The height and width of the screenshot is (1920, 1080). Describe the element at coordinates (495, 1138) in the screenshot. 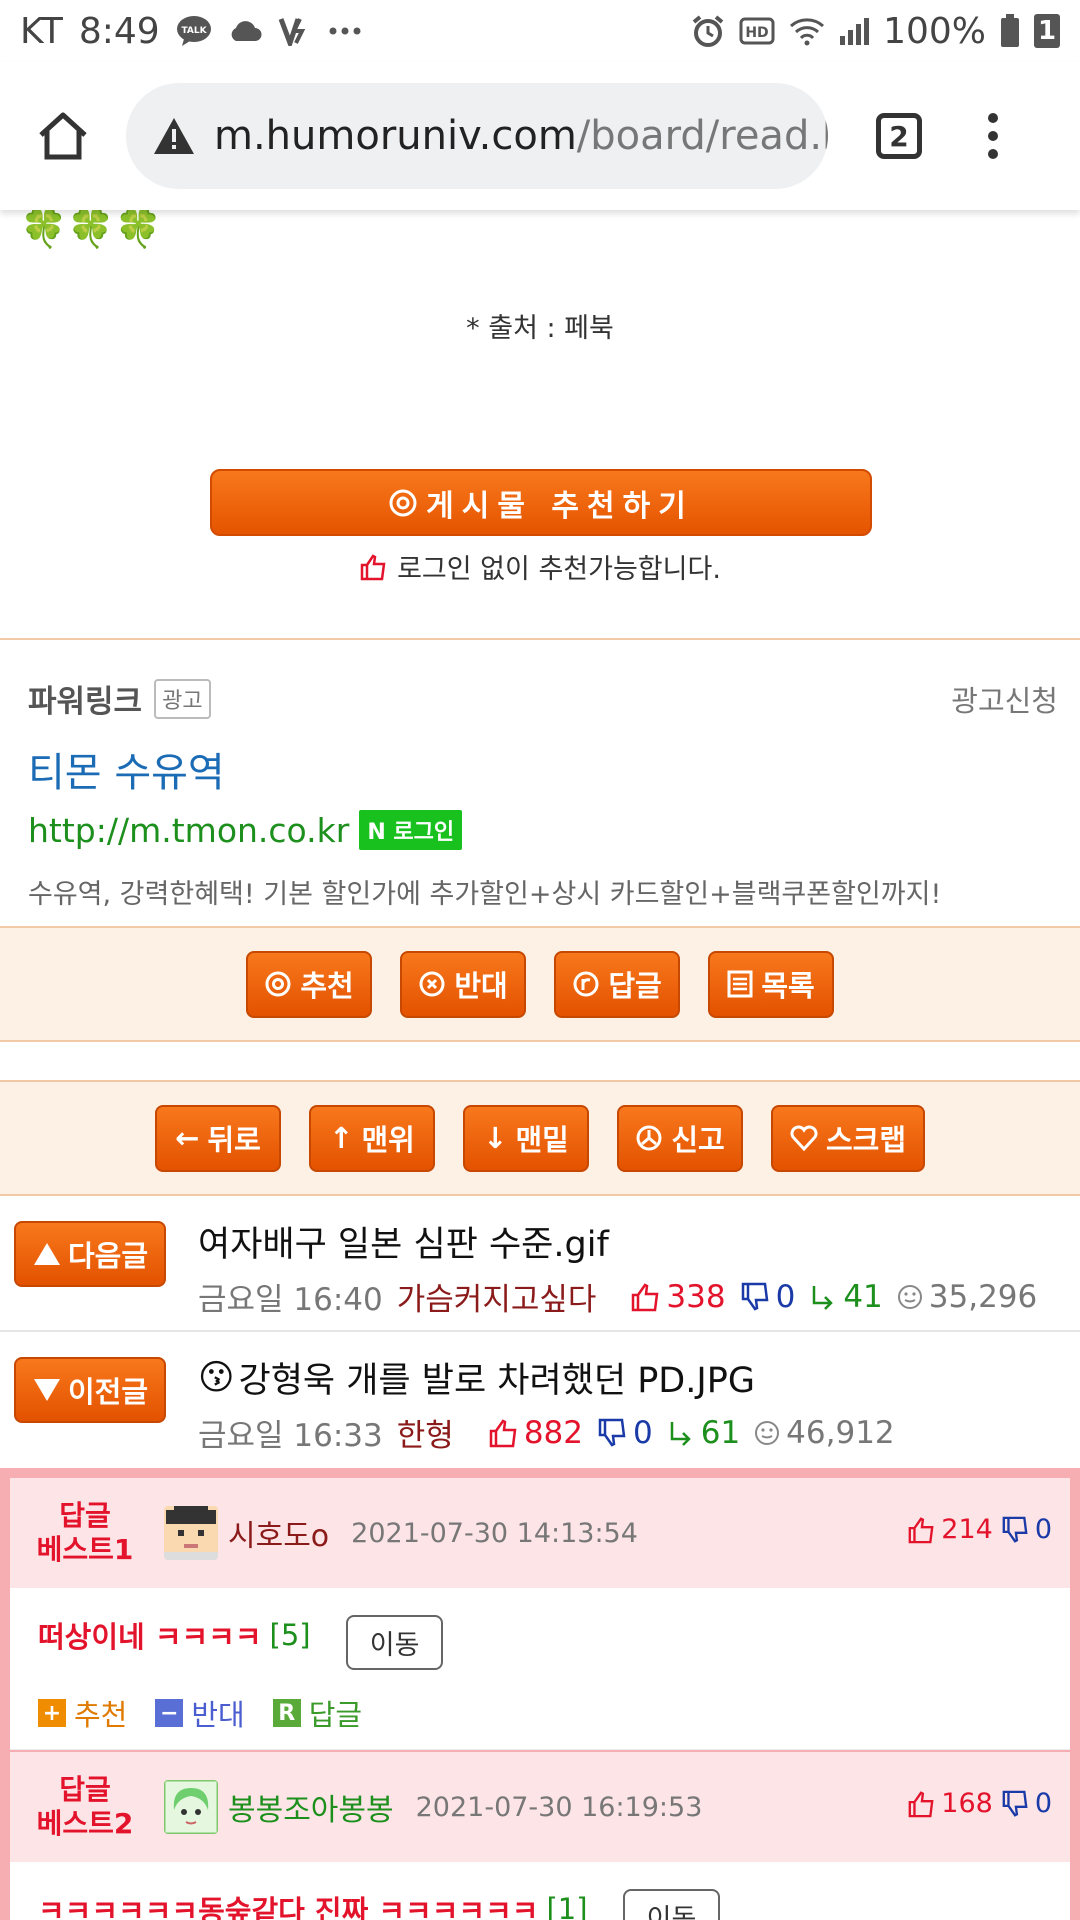

I see `arrow-down-icon: ↓` at that location.